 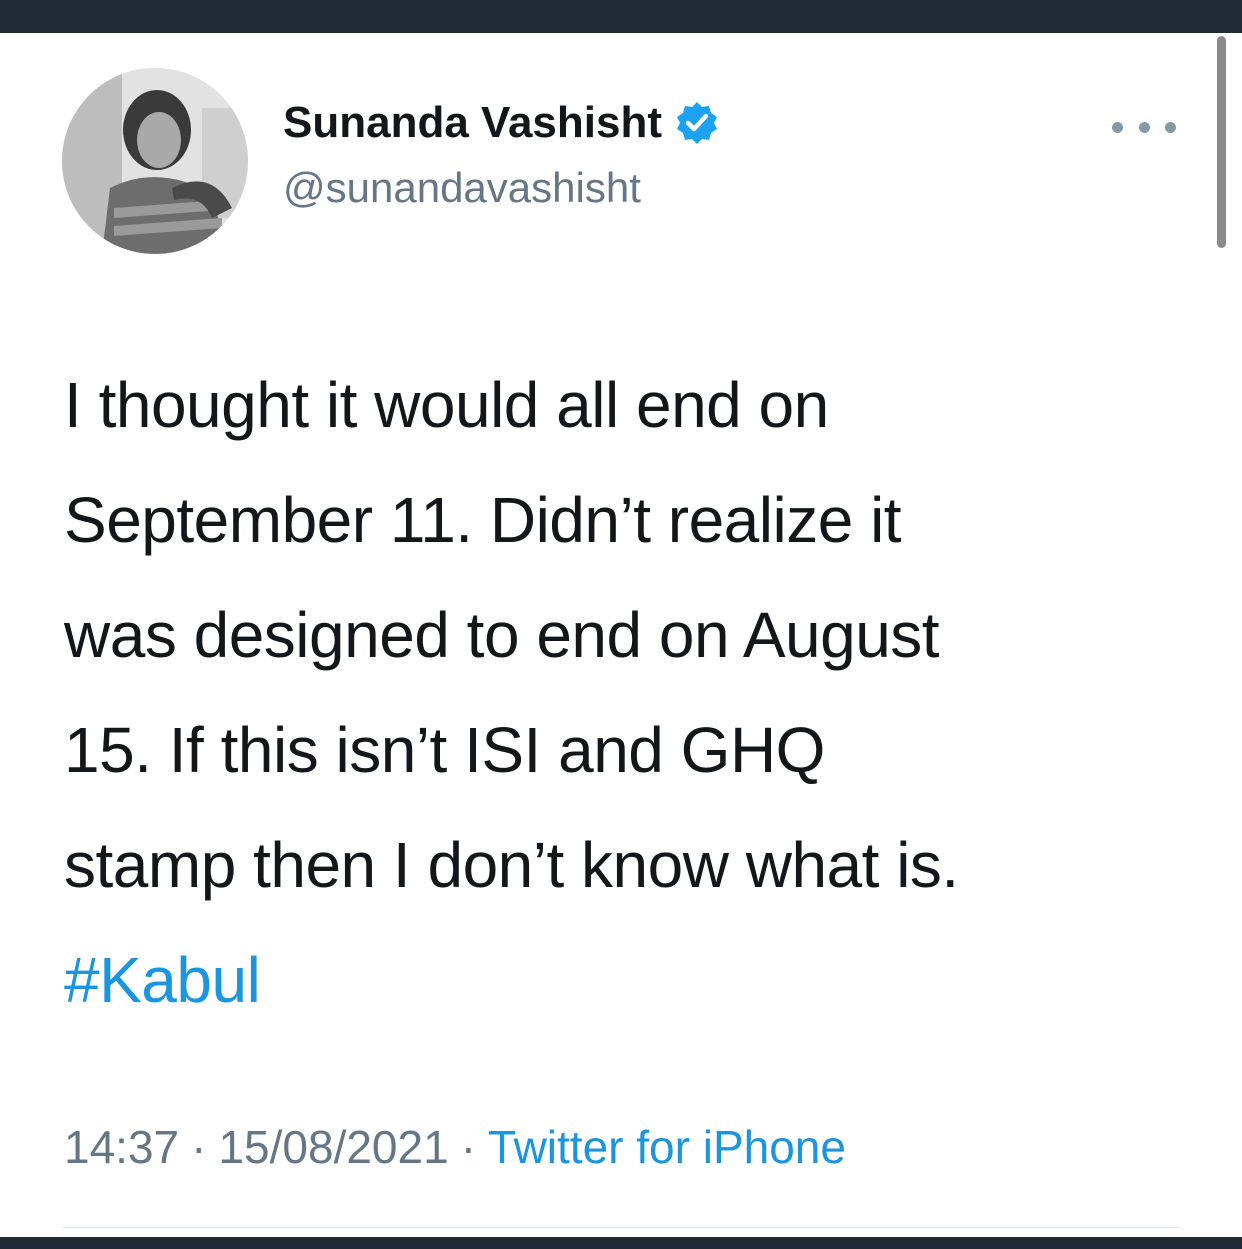 I want to click on tweet-text-line: stamp then I don’t know what is., so click(x=511, y=865).